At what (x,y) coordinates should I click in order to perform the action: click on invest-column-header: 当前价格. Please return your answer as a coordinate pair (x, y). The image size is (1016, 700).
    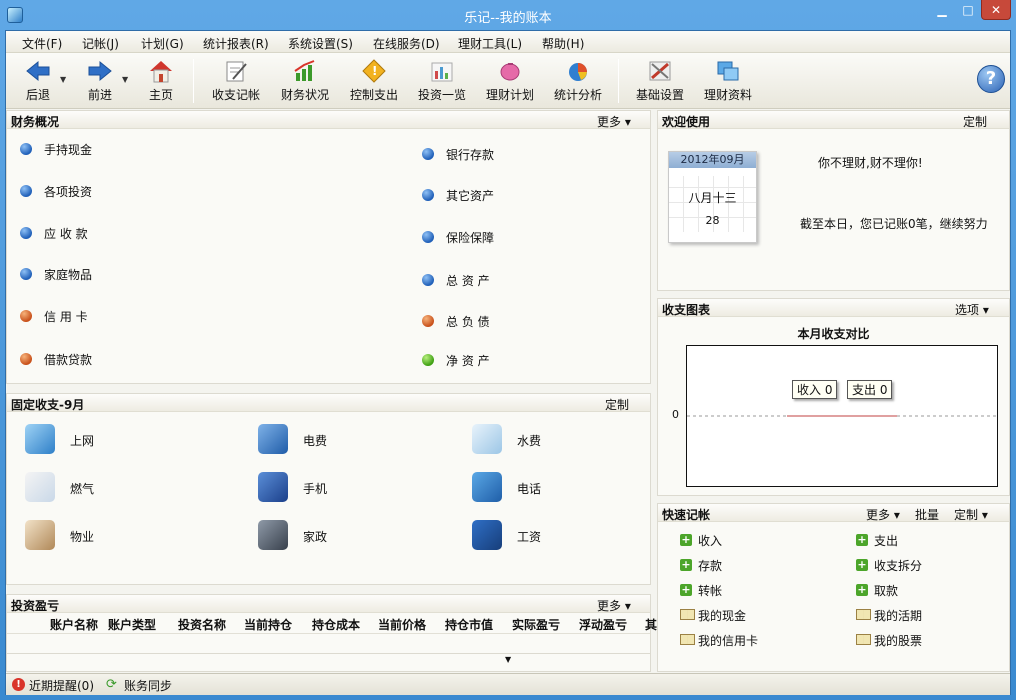
    Looking at the image, I should click on (402, 624).